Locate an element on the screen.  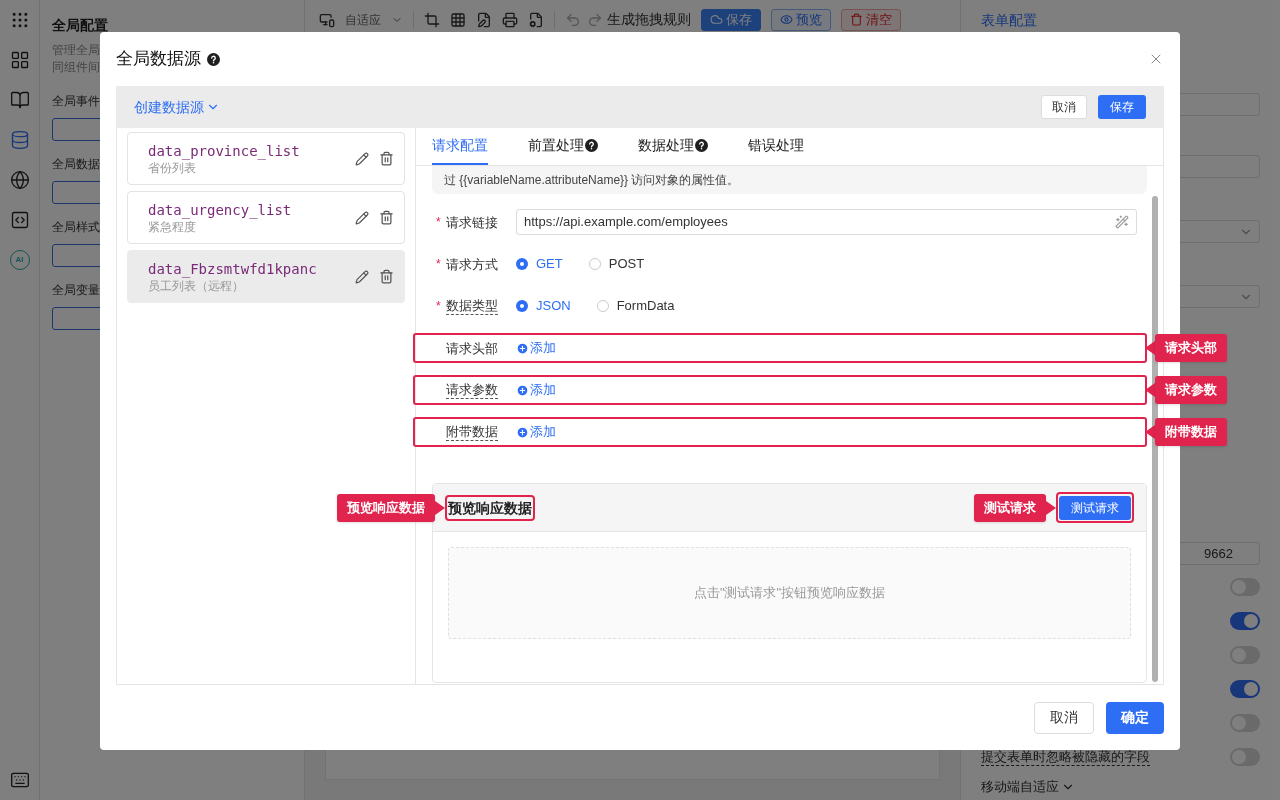
radio-option: GET is located at coordinates (539, 264).